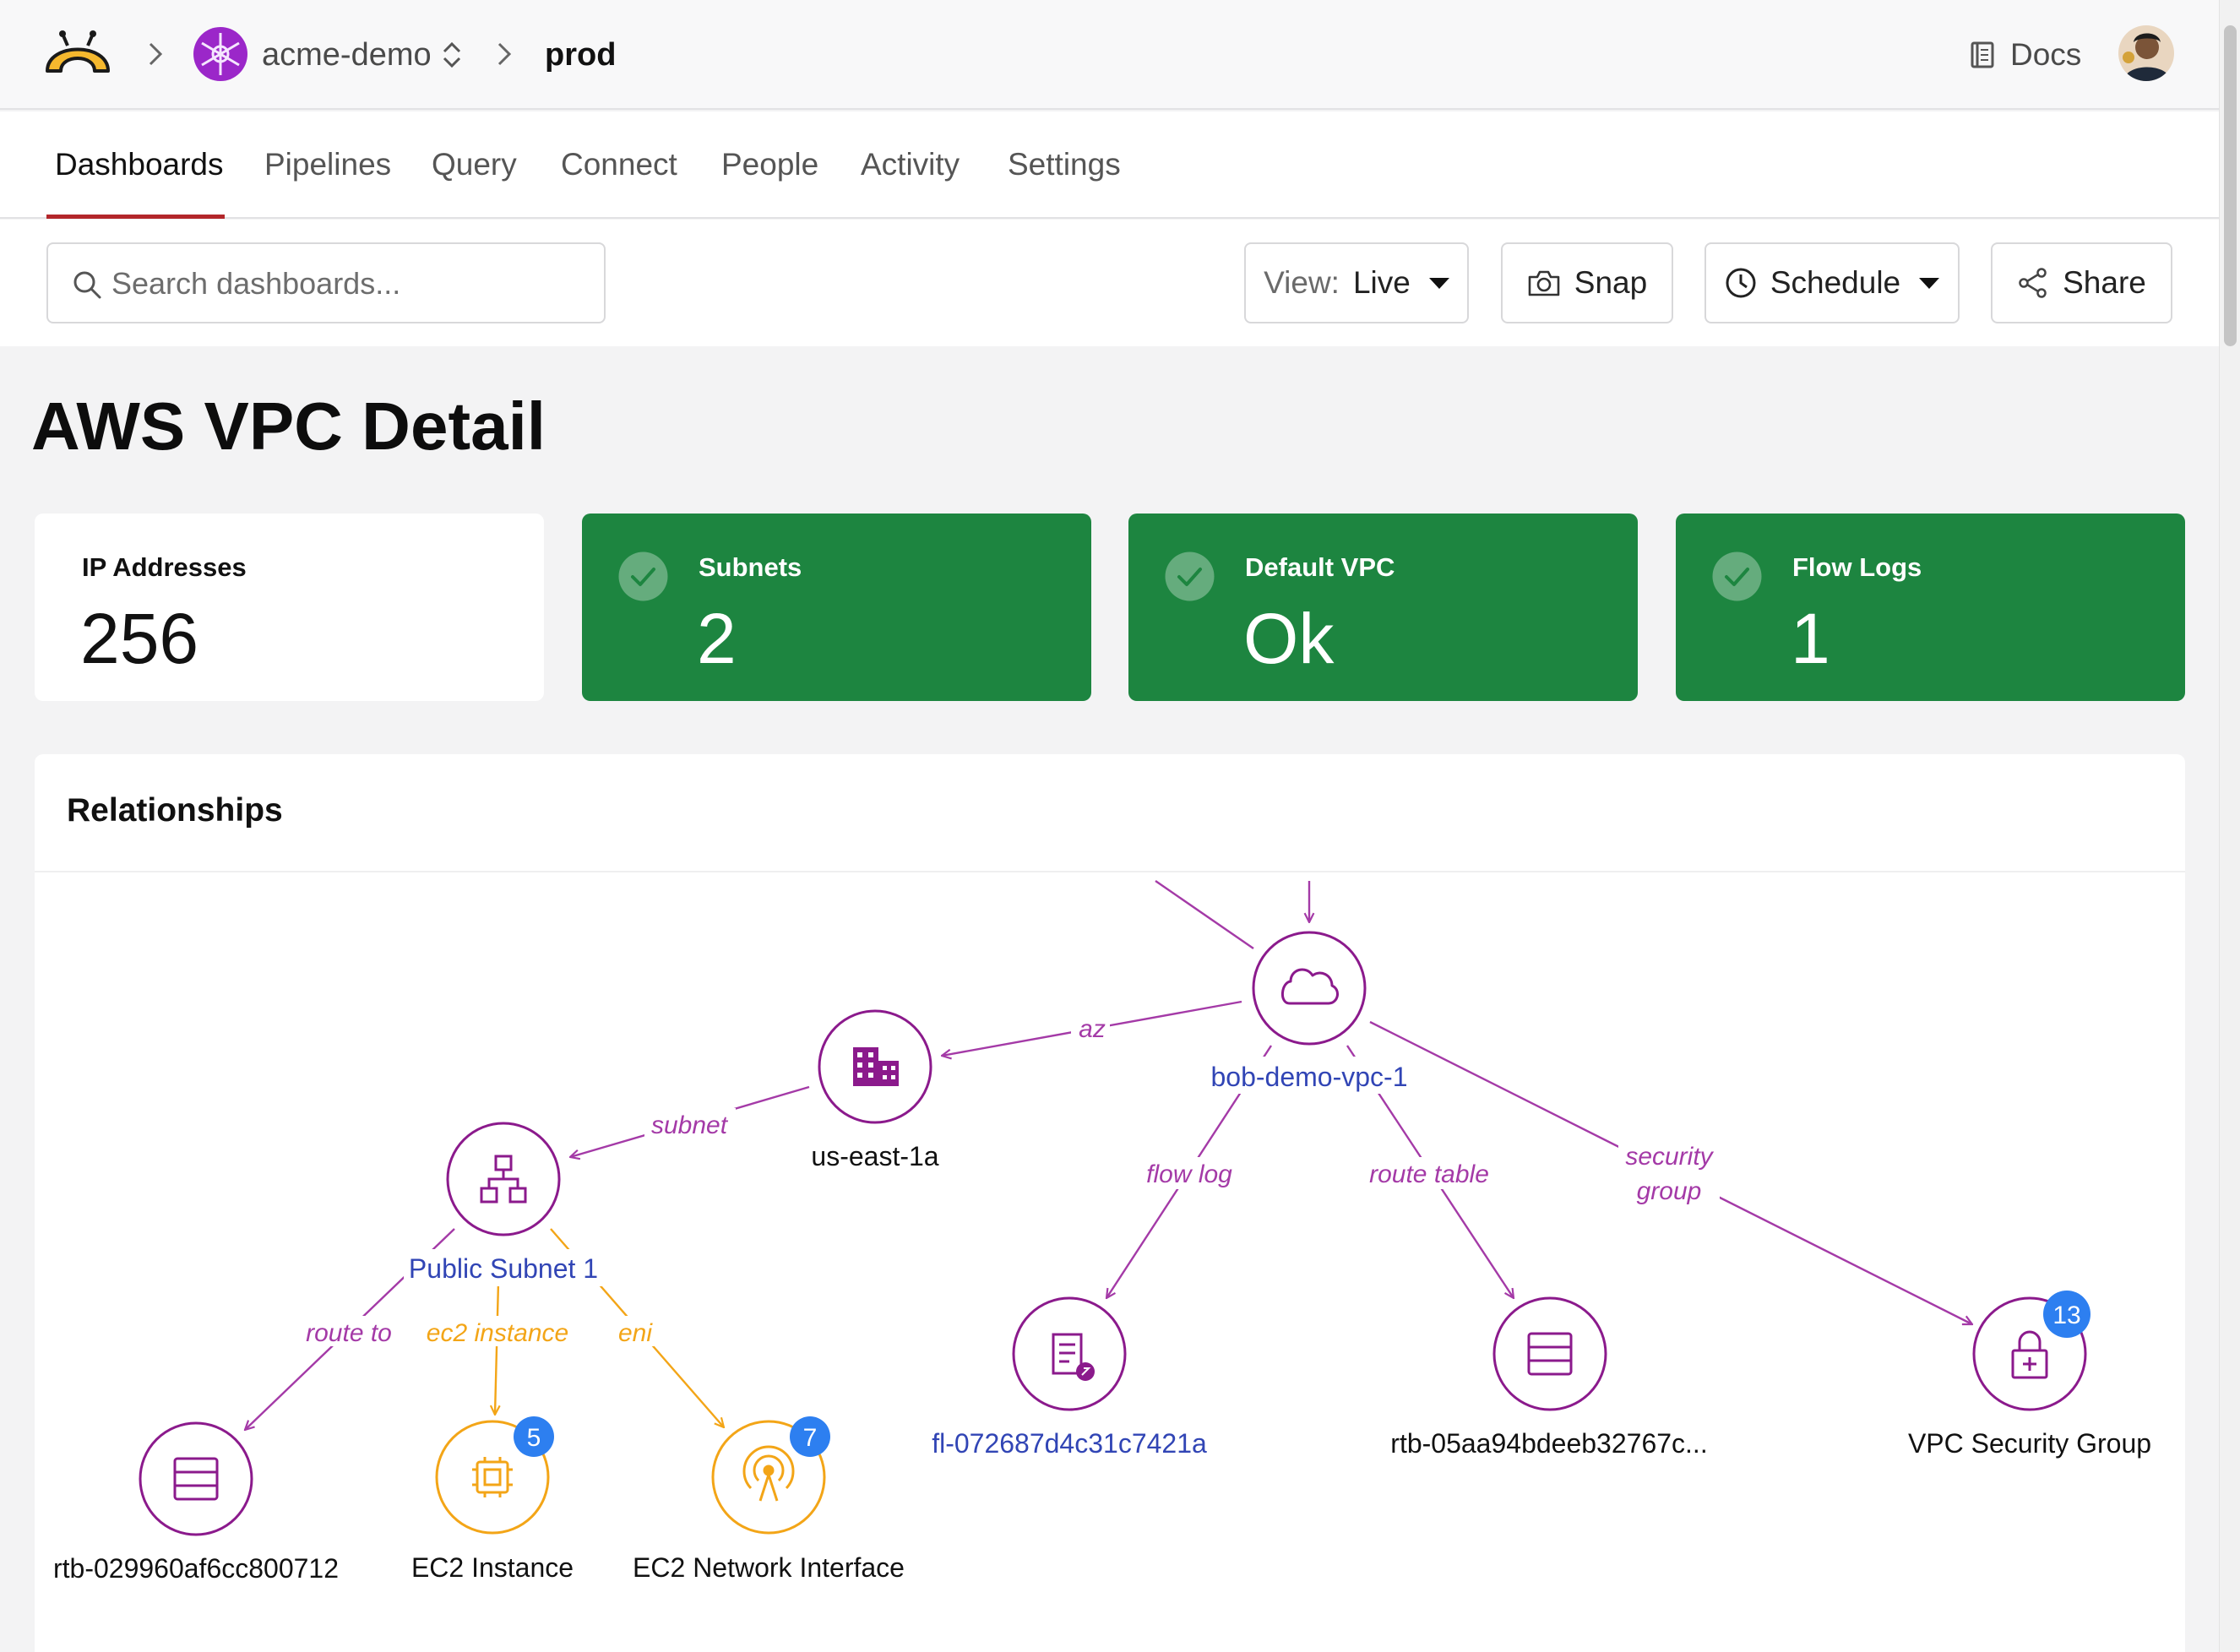 Image resolution: width=2240 pixels, height=1652 pixels. Describe the element at coordinates (2146, 53) in the screenshot. I see `user-avatar` at that location.